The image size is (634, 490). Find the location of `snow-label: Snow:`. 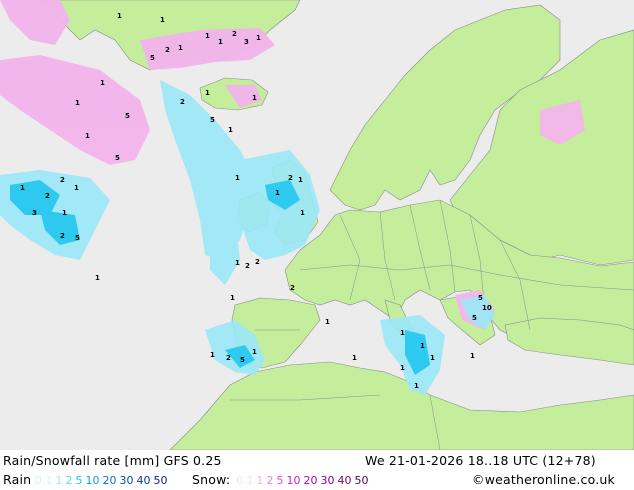

snow-label: Snow: is located at coordinates (211, 479).